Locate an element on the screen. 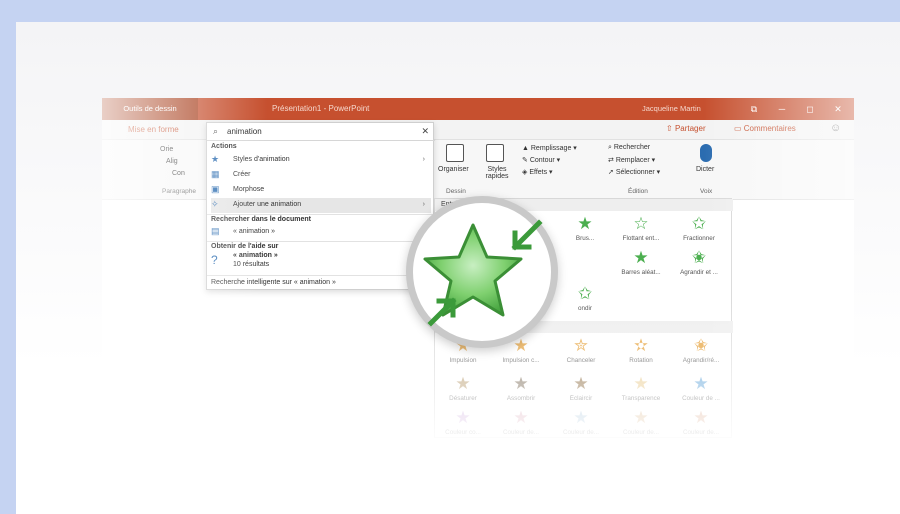 This screenshot has width=900, height=514. shape-effects-button: ◈ Effets ▾ is located at coordinates (537, 172).